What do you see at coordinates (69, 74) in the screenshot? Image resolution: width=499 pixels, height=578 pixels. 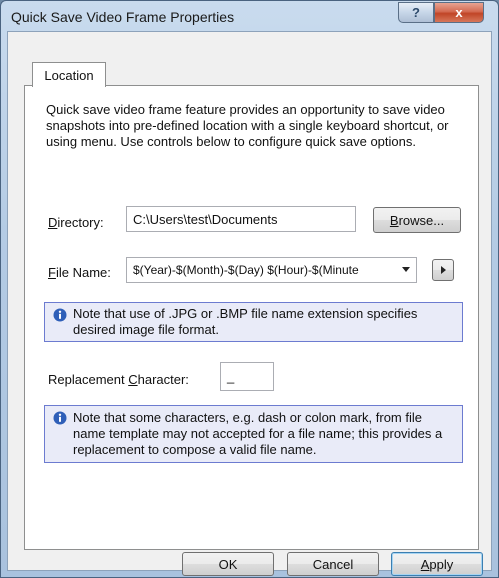 I see `tab-location: Location` at bounding box center [69, 74].